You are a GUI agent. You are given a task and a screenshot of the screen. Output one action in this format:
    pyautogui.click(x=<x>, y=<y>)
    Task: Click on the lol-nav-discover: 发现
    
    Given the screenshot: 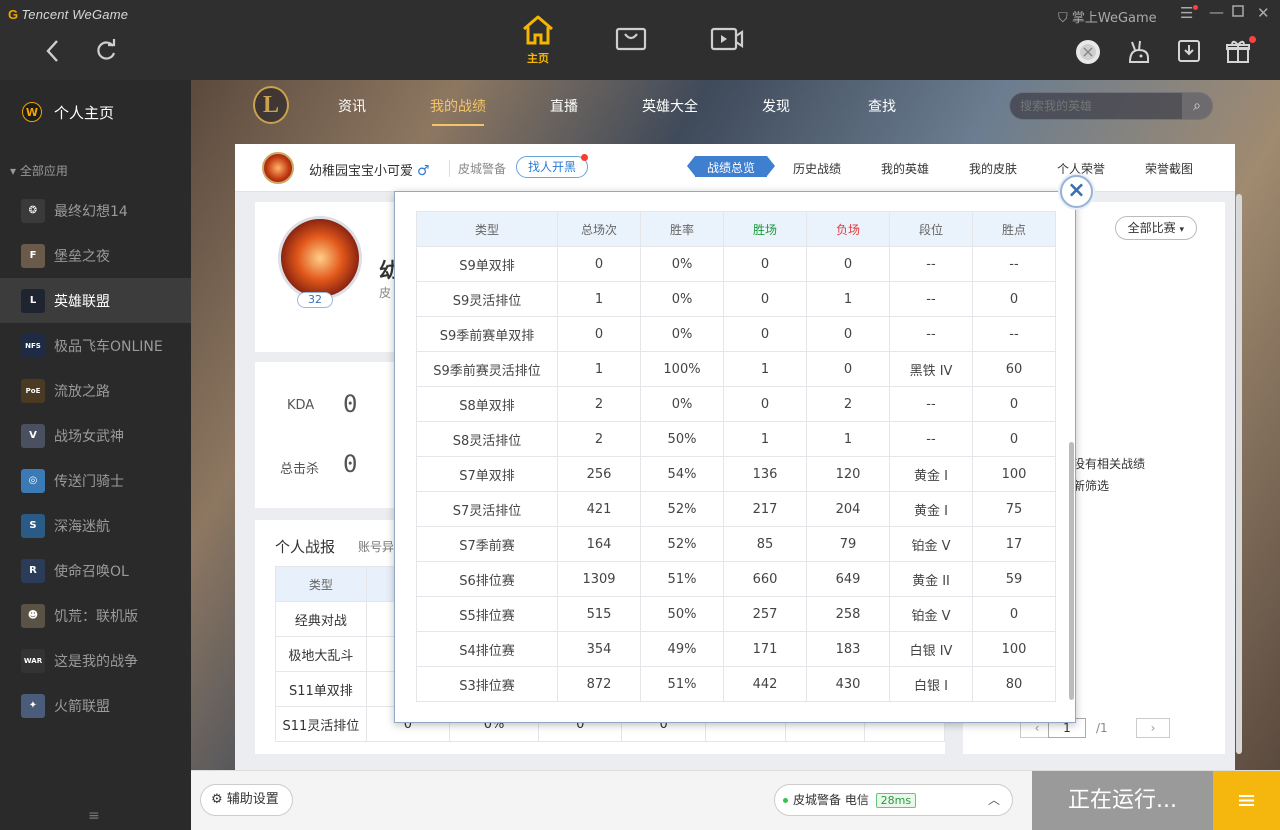 What is the action you would take?
    pyautogui.click(x=776, y=106)
    